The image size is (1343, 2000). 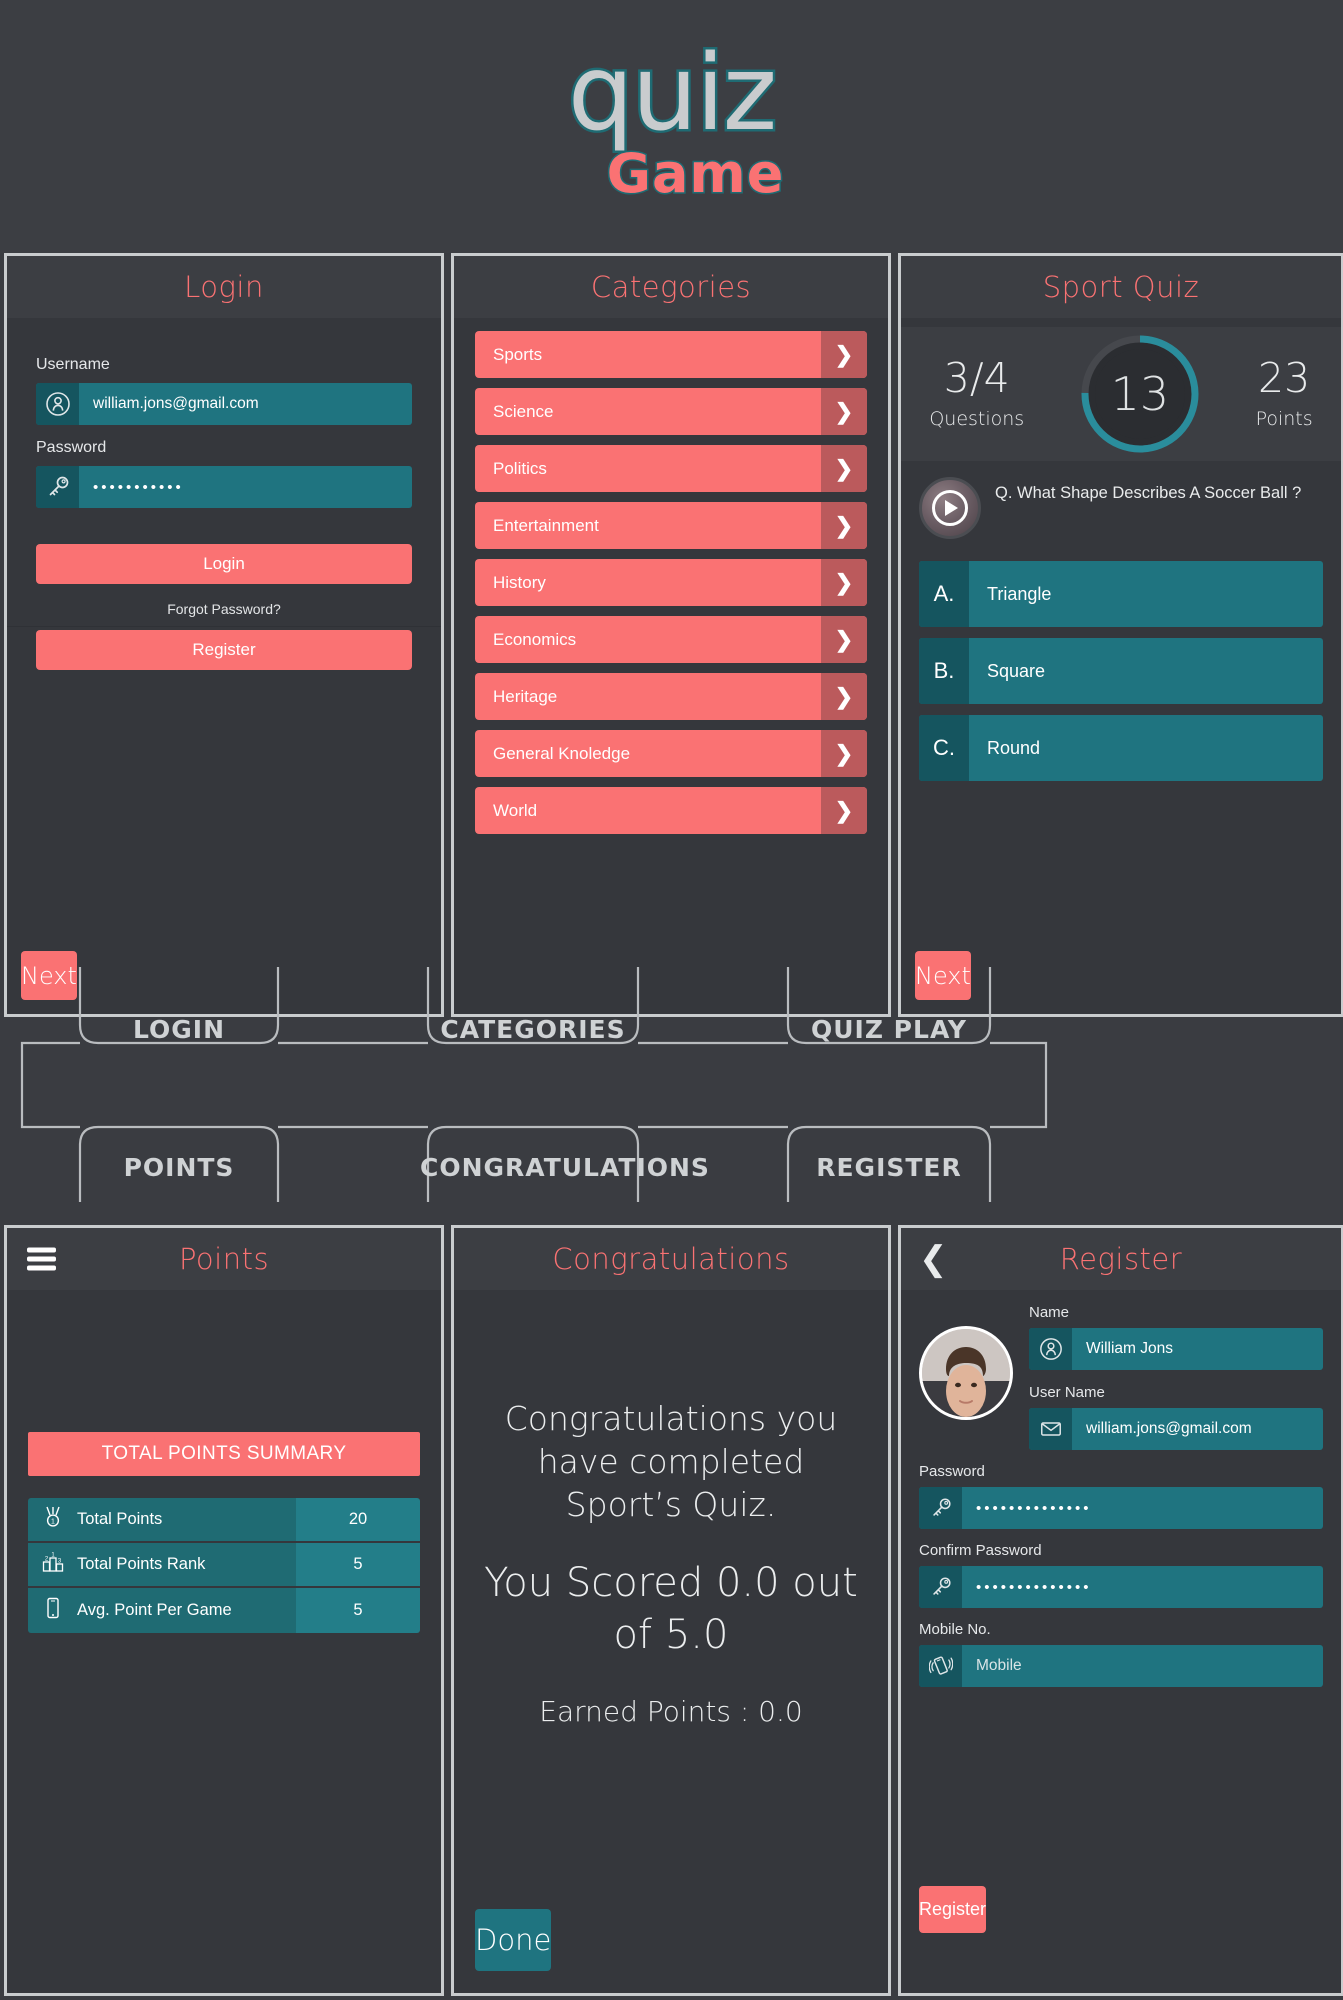 What do you see at coordinates (1176, 1429) in the screenshot?
I see `register-username-input: william.jons@gmail.com` at bounding box center [1176, 1429].